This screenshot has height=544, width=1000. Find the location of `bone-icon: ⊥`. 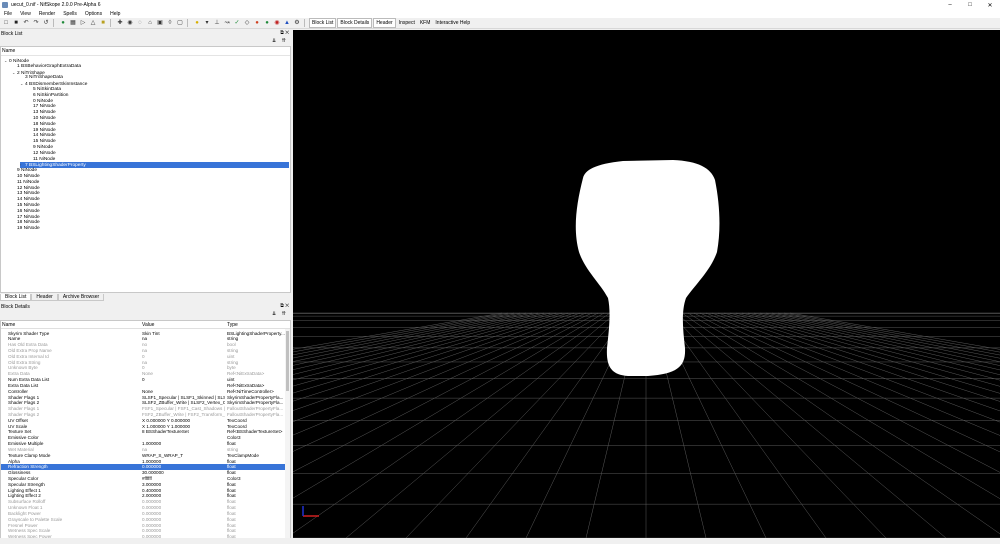

bone-icon: ⊥ is located at coordinates (217, 23).